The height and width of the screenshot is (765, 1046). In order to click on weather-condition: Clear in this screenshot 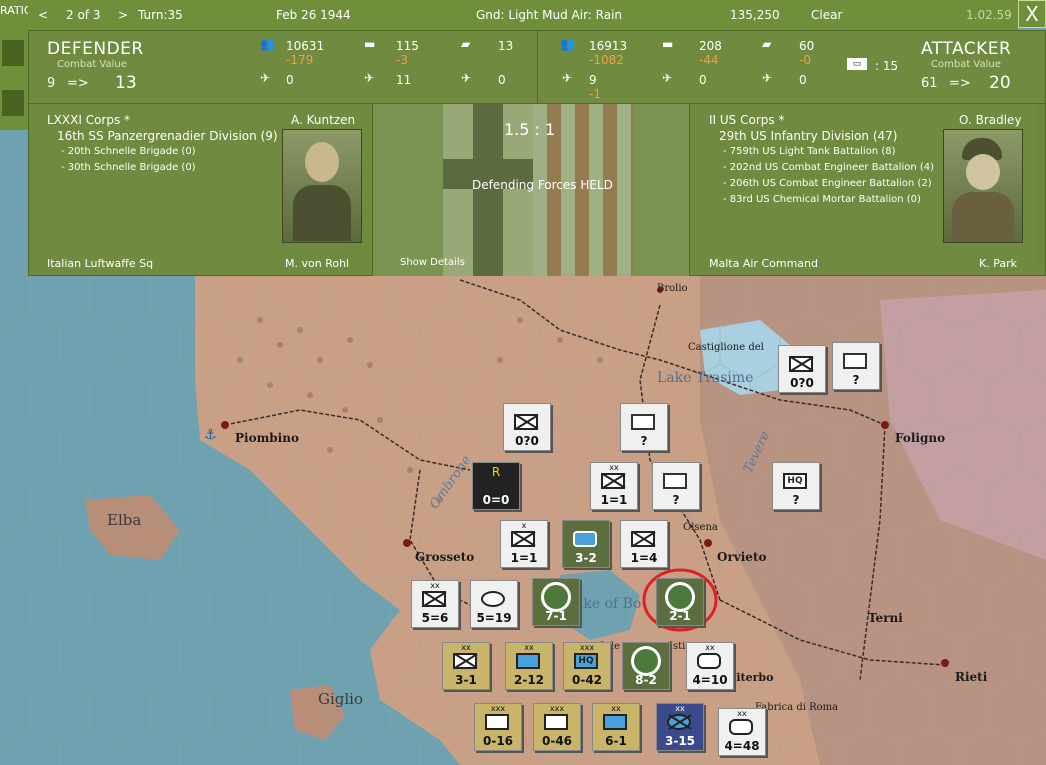, I will do `click(827, 15)`.